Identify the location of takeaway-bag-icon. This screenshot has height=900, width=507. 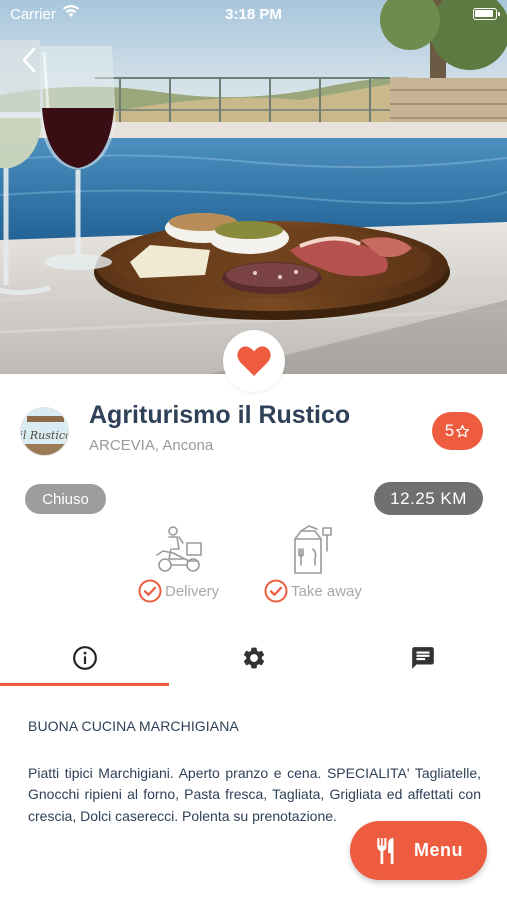
(313, 549).